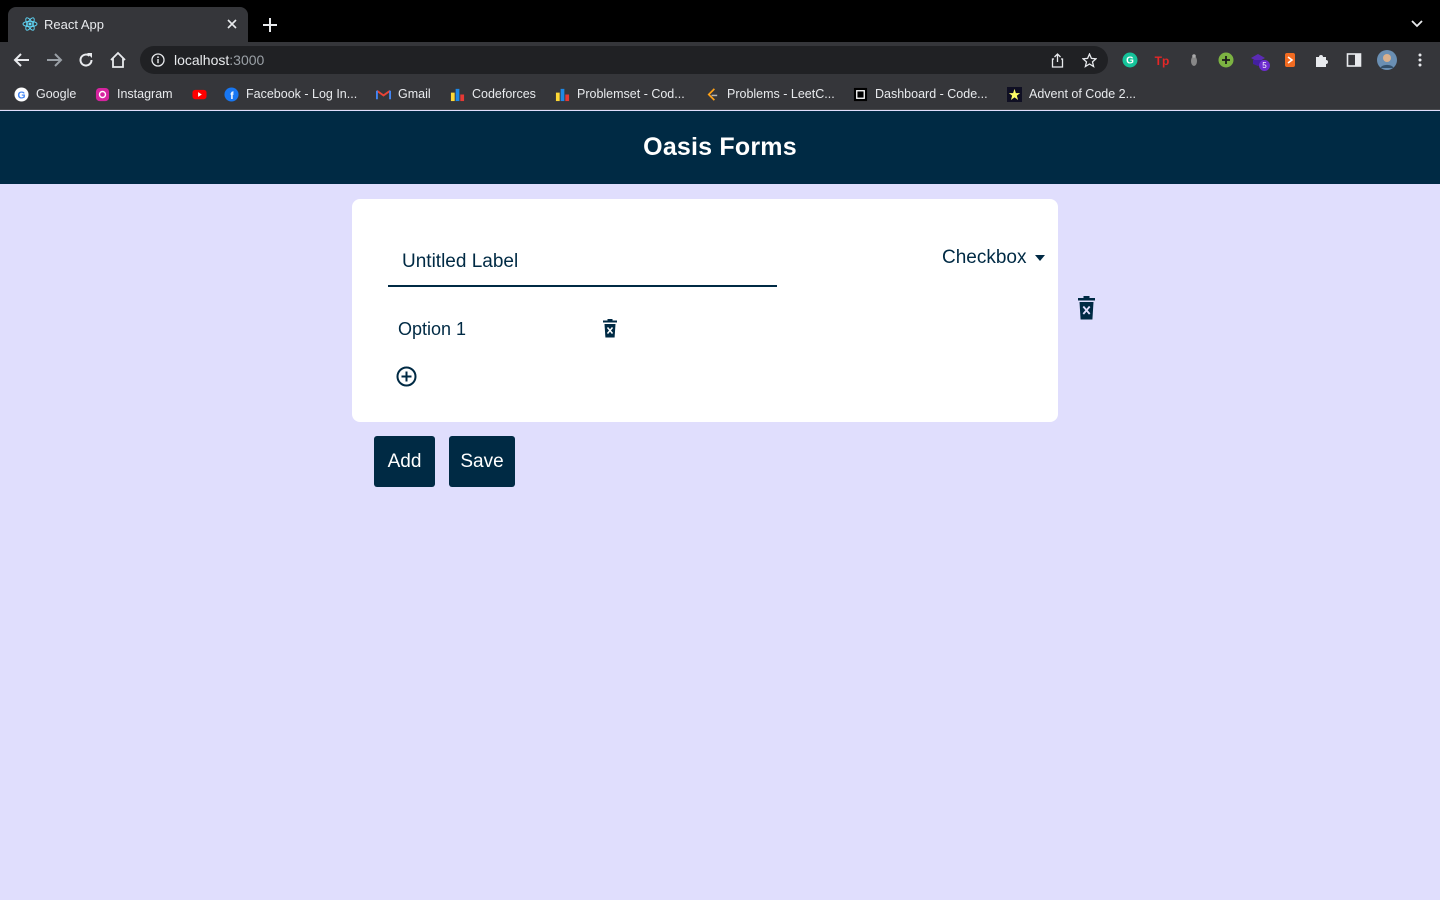 This screenshot has height=900, width=1440. Describe the element at coordinates (720, 21) in the screenshot. I see `tab-strip: React App` at that location.